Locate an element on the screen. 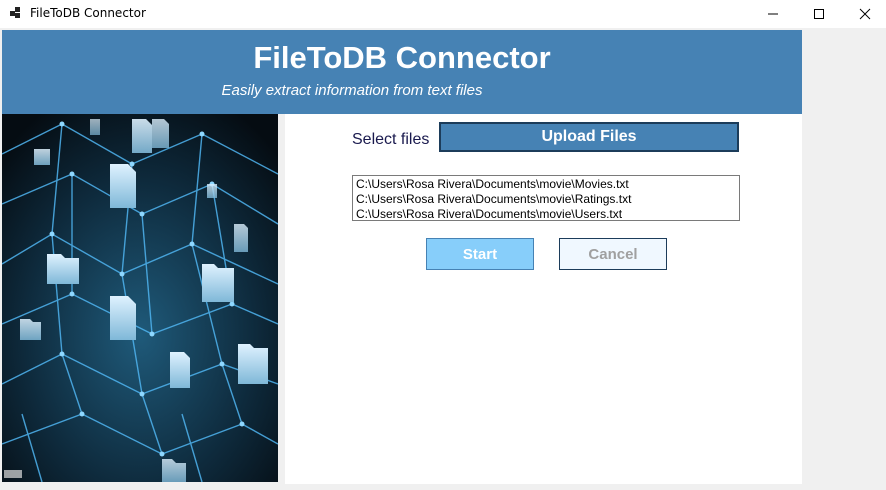 This screenshot has height=490, width=886. start-button: Start is located at coordinates (480, 254).